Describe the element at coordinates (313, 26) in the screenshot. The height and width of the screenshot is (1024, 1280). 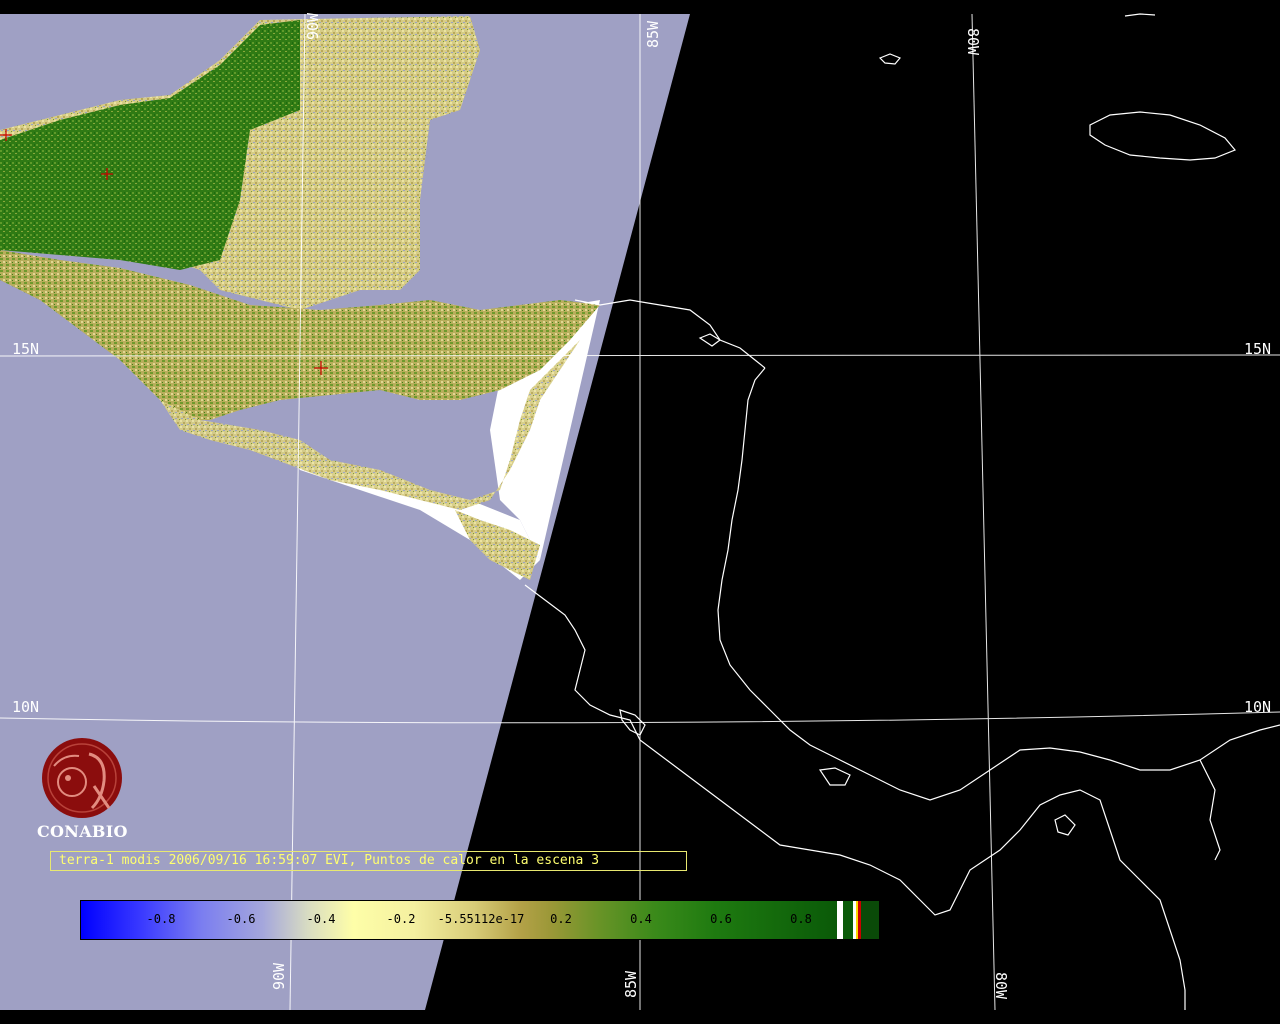
I see `label-90w-top: 90W` at that location.